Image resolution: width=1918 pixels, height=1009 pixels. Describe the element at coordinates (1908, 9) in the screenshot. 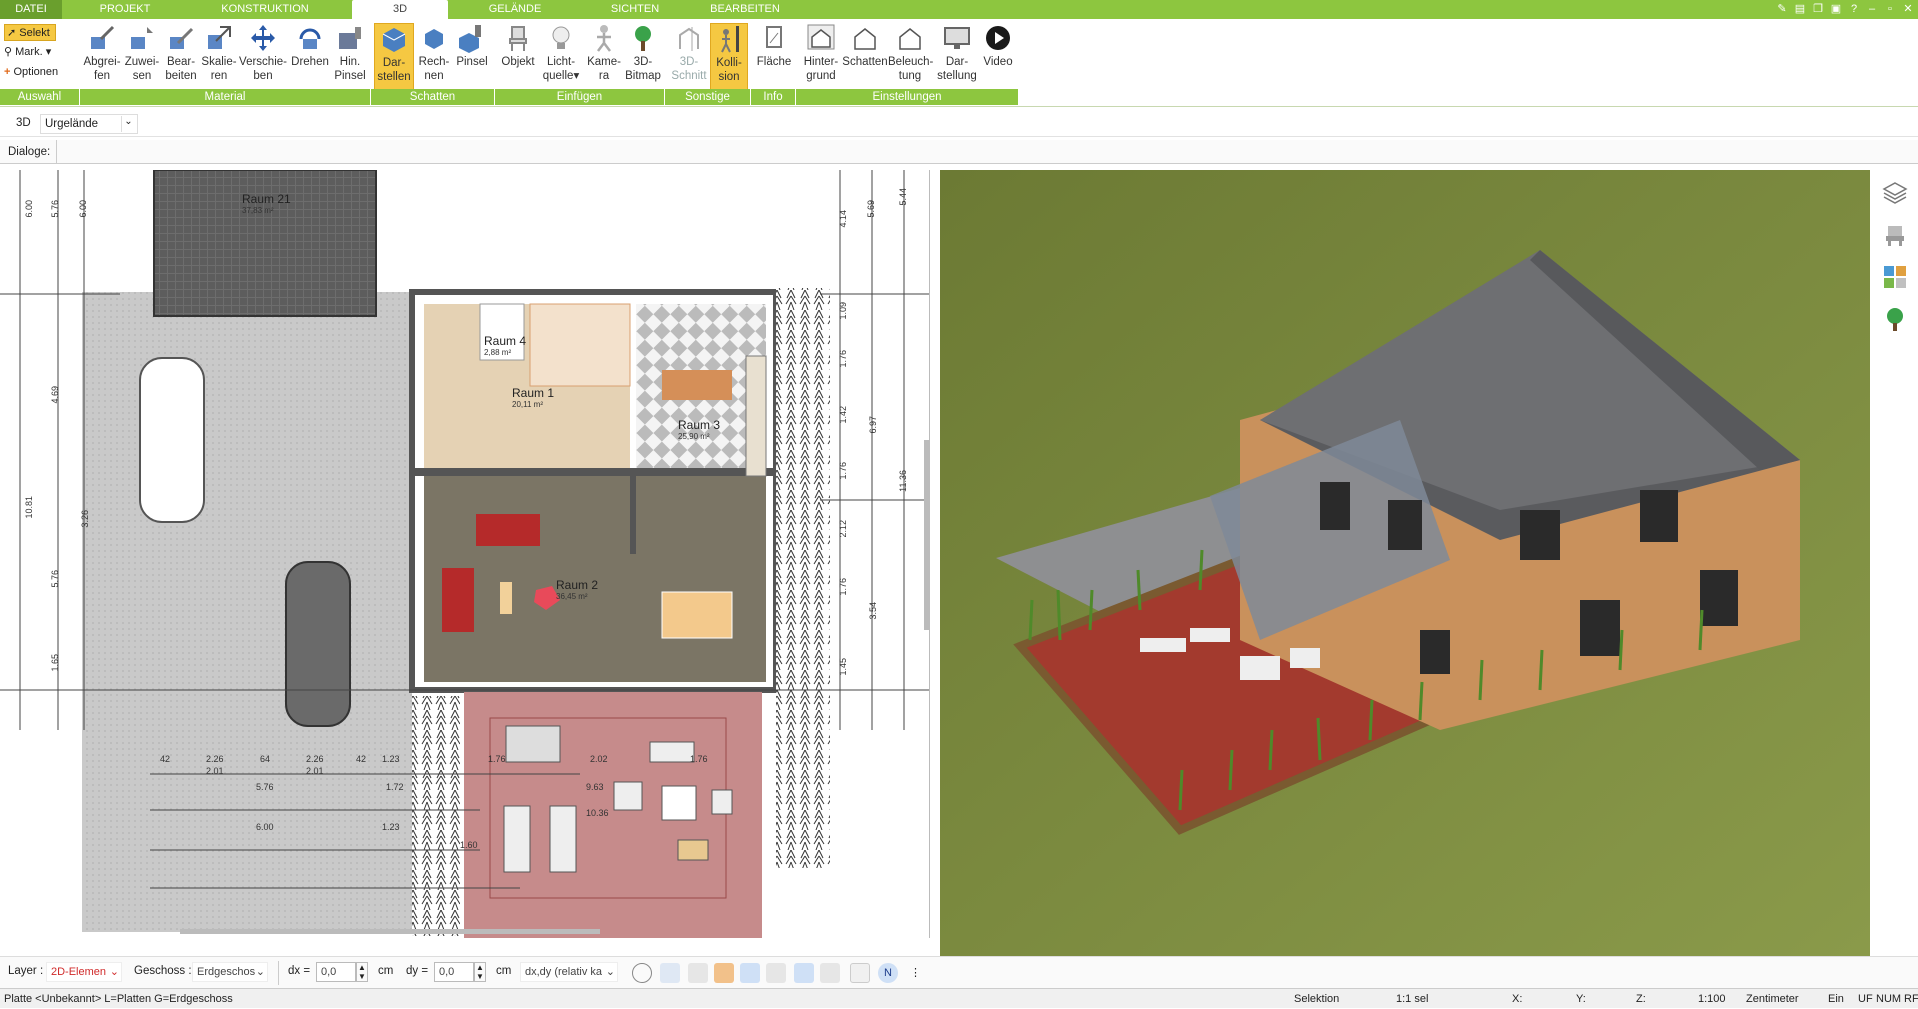

I see `close-icon: ✕` at that location.